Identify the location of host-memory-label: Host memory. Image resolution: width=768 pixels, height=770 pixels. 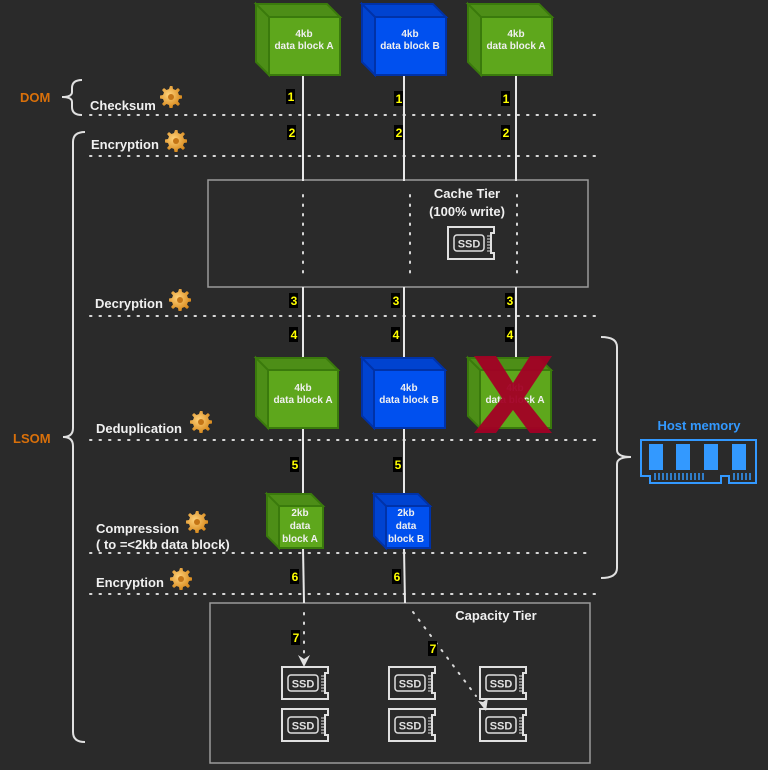
(699, 425).